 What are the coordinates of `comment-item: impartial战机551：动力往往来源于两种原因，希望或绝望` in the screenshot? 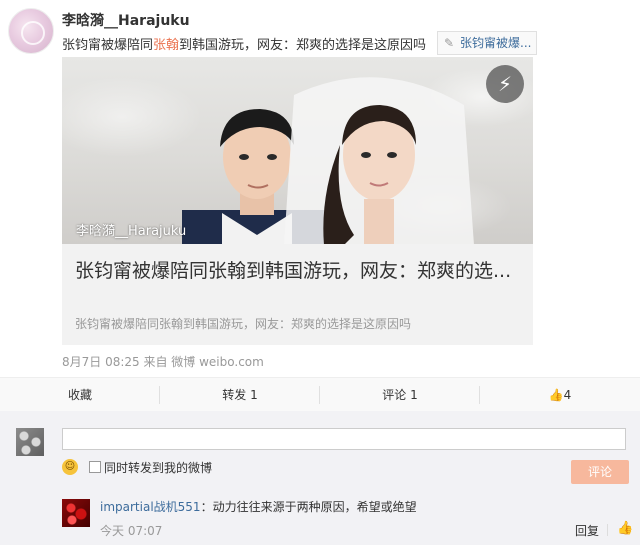 It's located at (258, 506).